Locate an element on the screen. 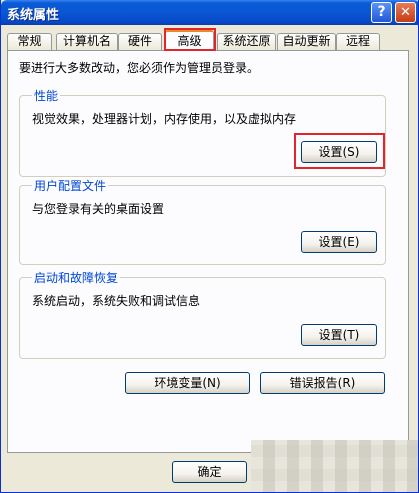 The width and height of the screenshot is (419, 493). window-title: 系统属性 is located at coordinates (33, 15).